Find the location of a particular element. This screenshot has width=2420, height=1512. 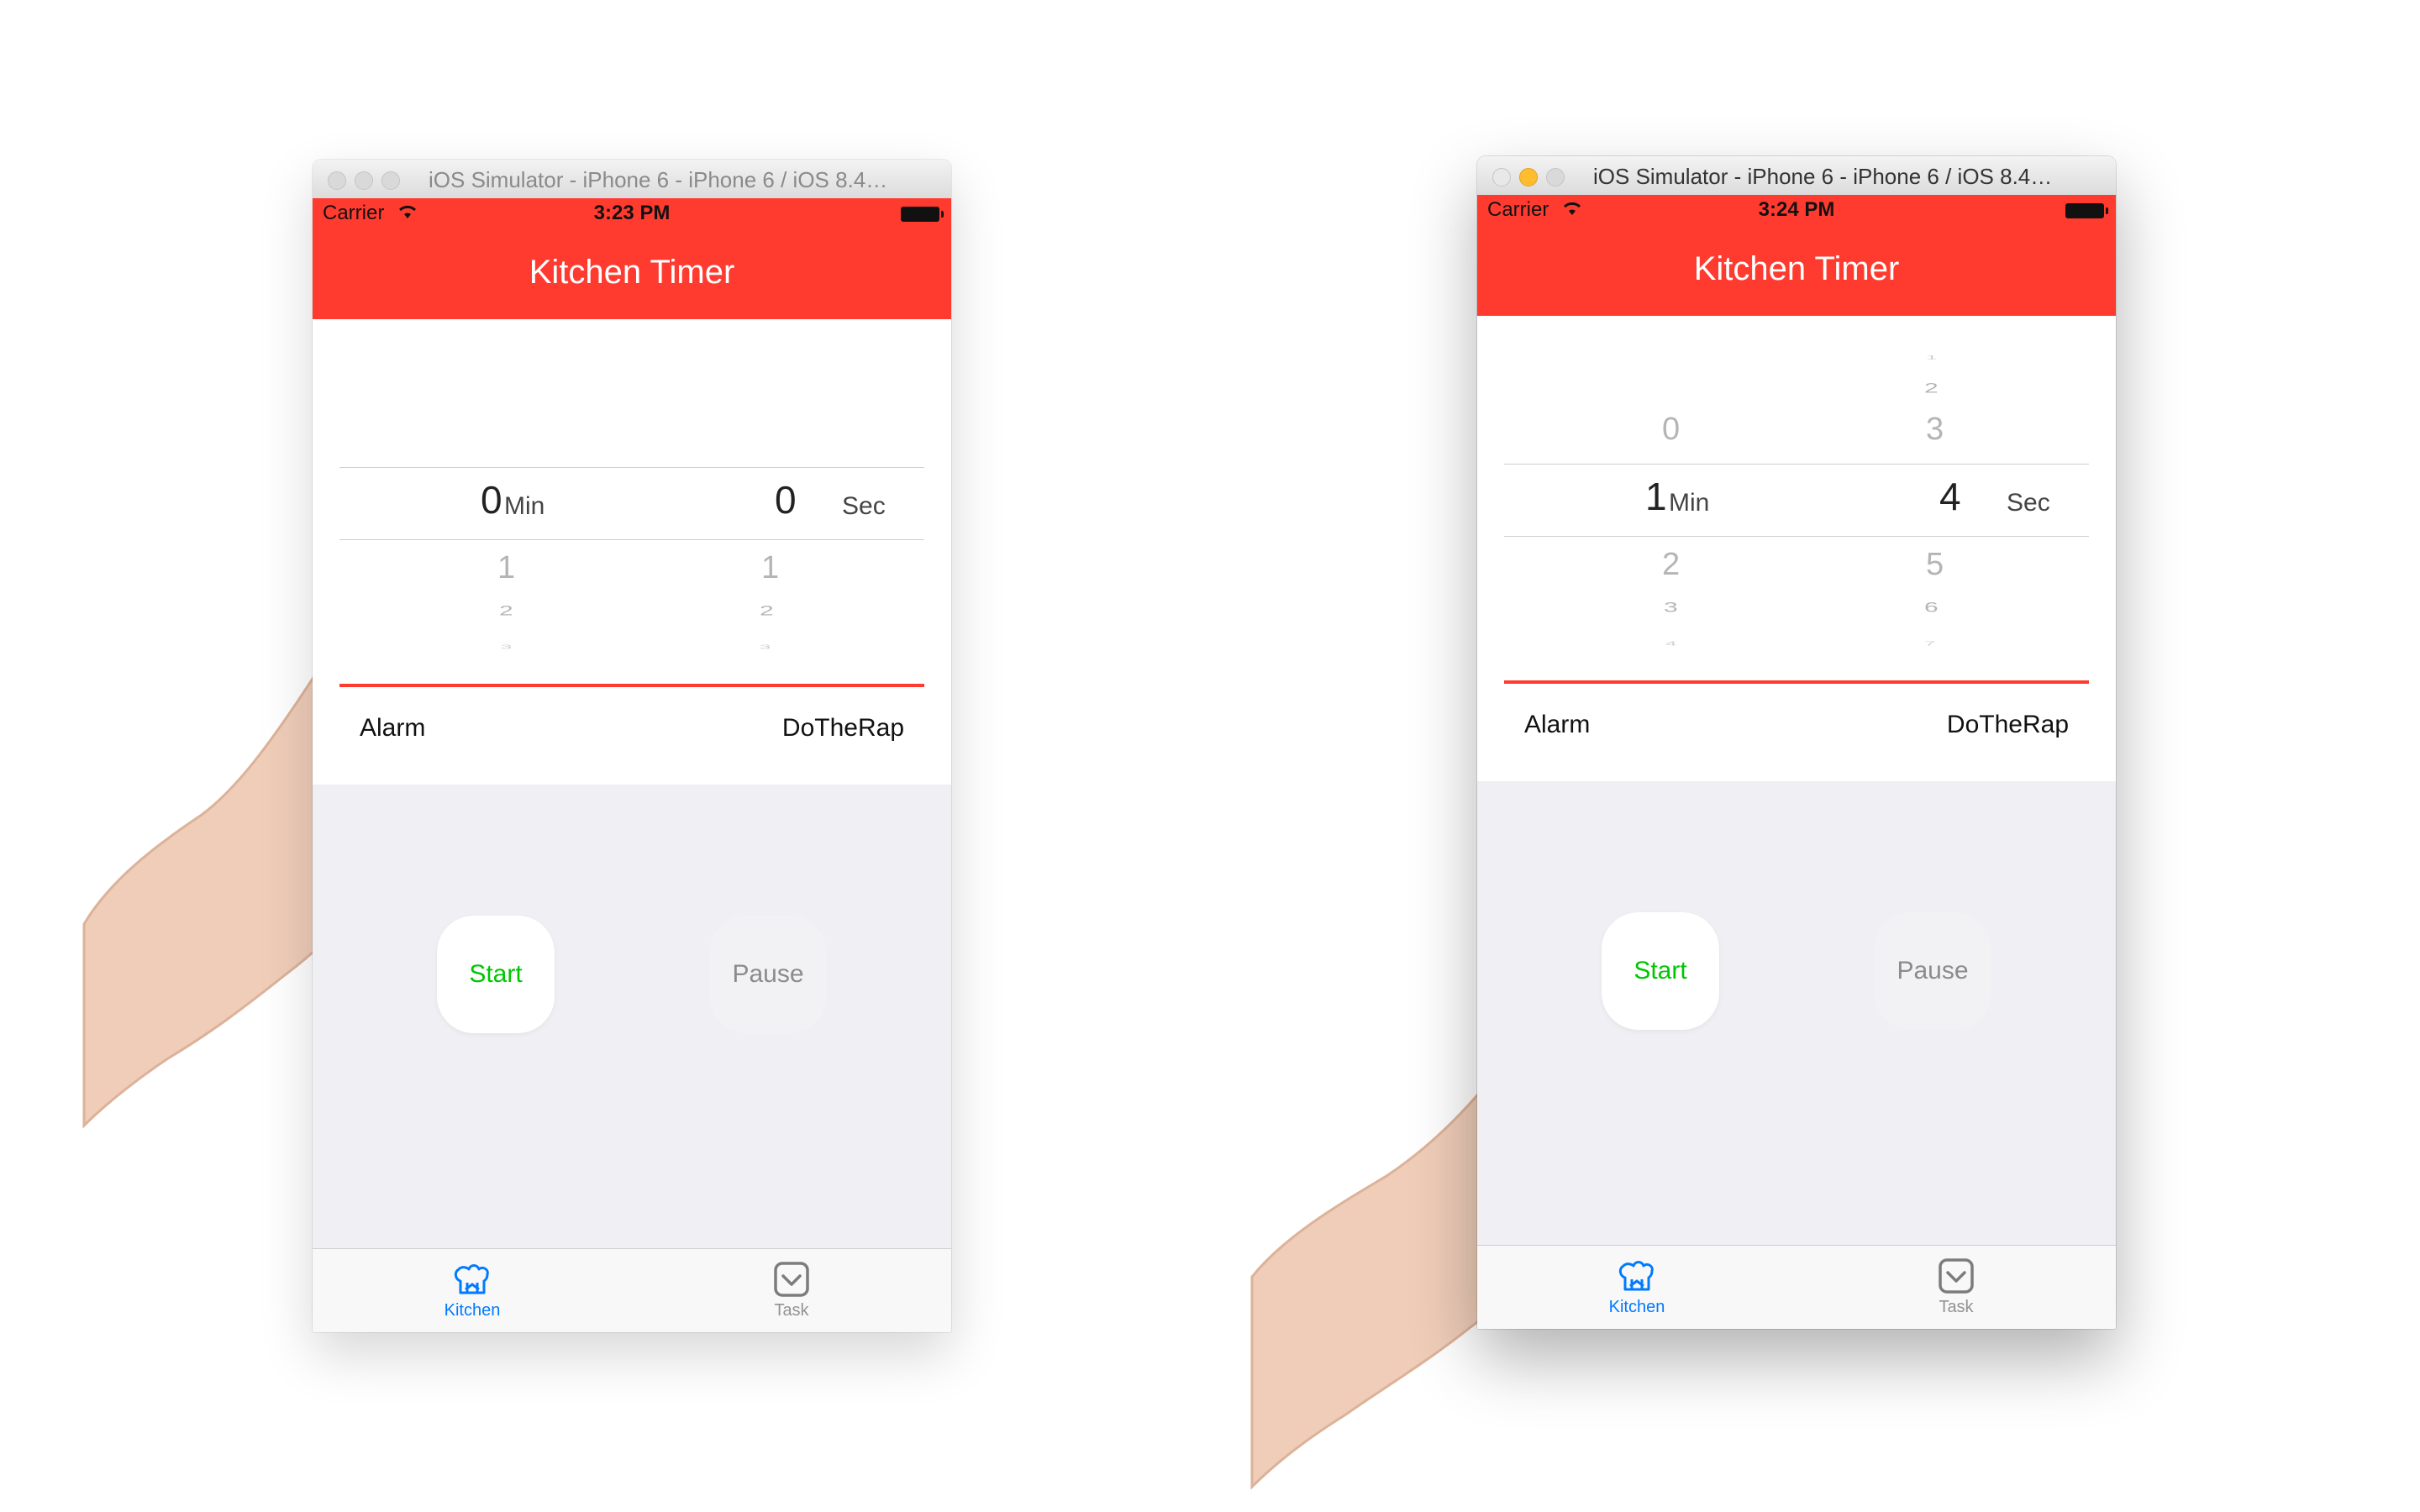

seconds-picker-prev-2: 2 is located at coordinates (1931, 388).